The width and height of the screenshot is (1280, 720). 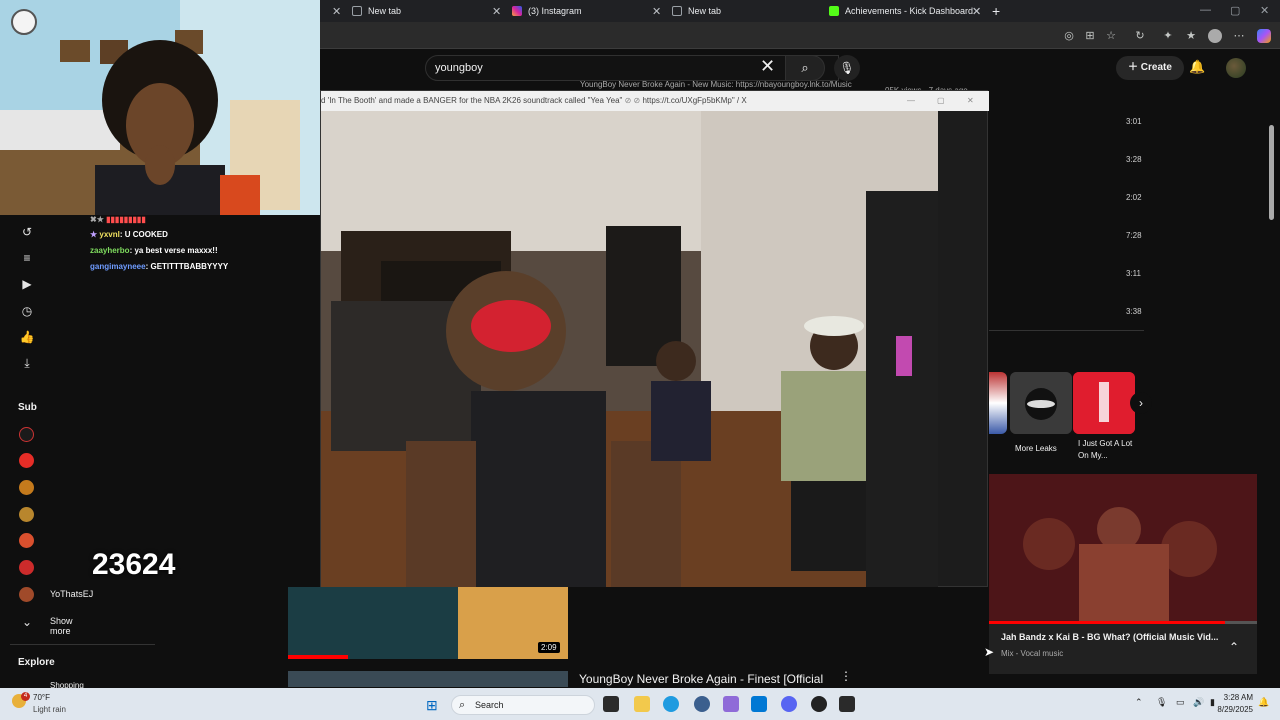 I want to click on instagram-icon, so click(x=517, y=11).